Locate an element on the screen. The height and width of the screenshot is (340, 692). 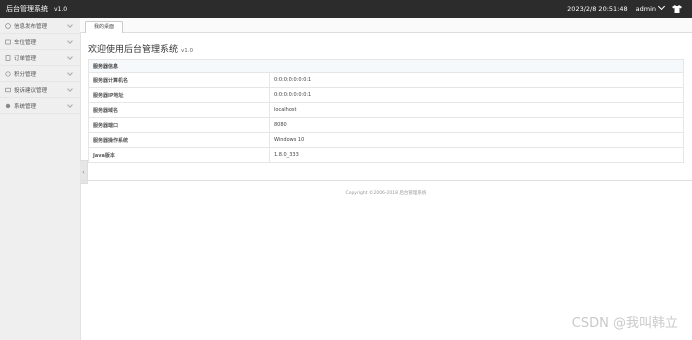
row-key: 服务器域名 is located at coordinates (179, 110).